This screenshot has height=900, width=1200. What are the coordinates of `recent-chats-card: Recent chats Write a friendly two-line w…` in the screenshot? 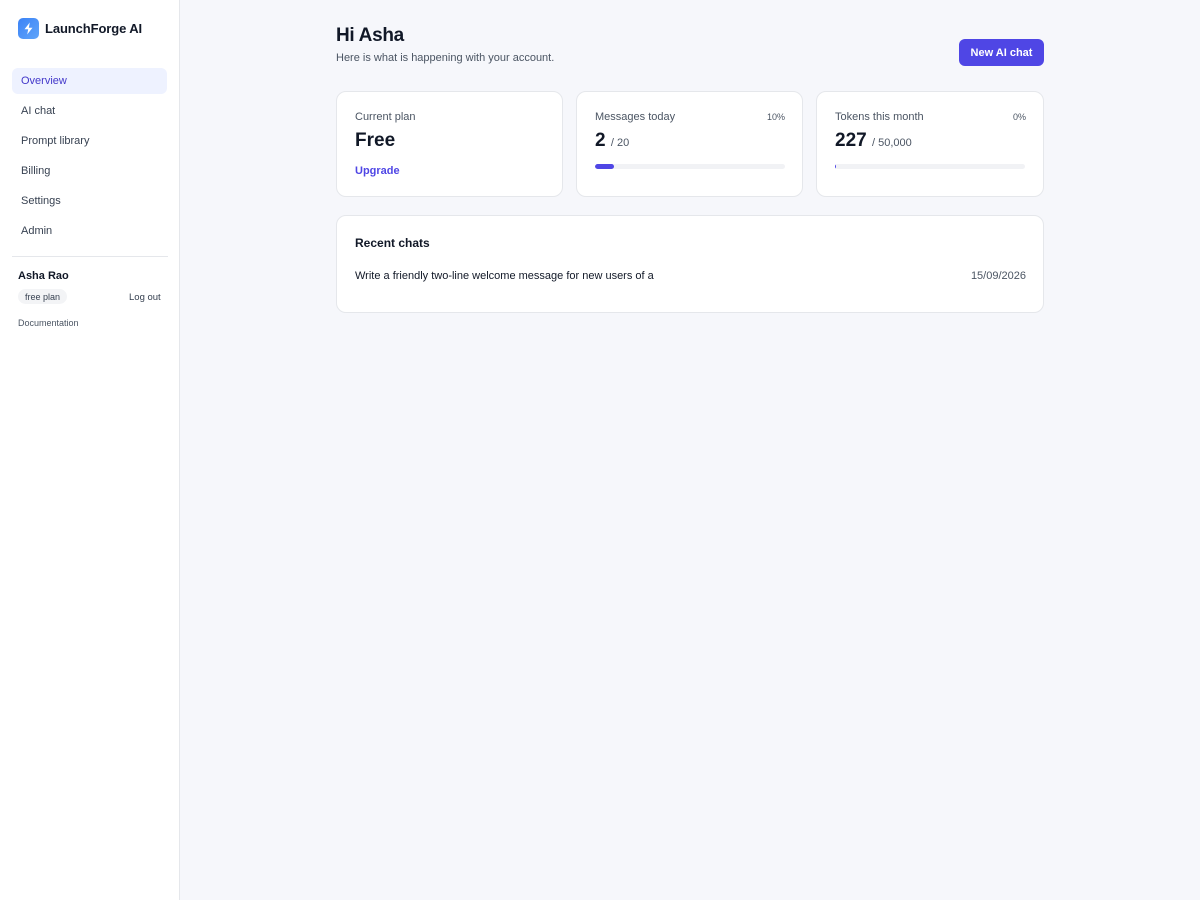 It's located at (690, 264).